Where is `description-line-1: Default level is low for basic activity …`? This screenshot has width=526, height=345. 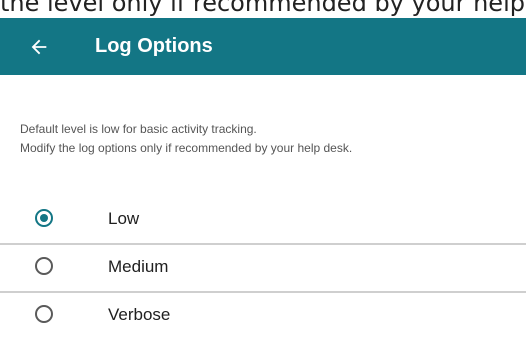 description-line-1: Default level is low for basic activity … is located at coordinates (138, 129).